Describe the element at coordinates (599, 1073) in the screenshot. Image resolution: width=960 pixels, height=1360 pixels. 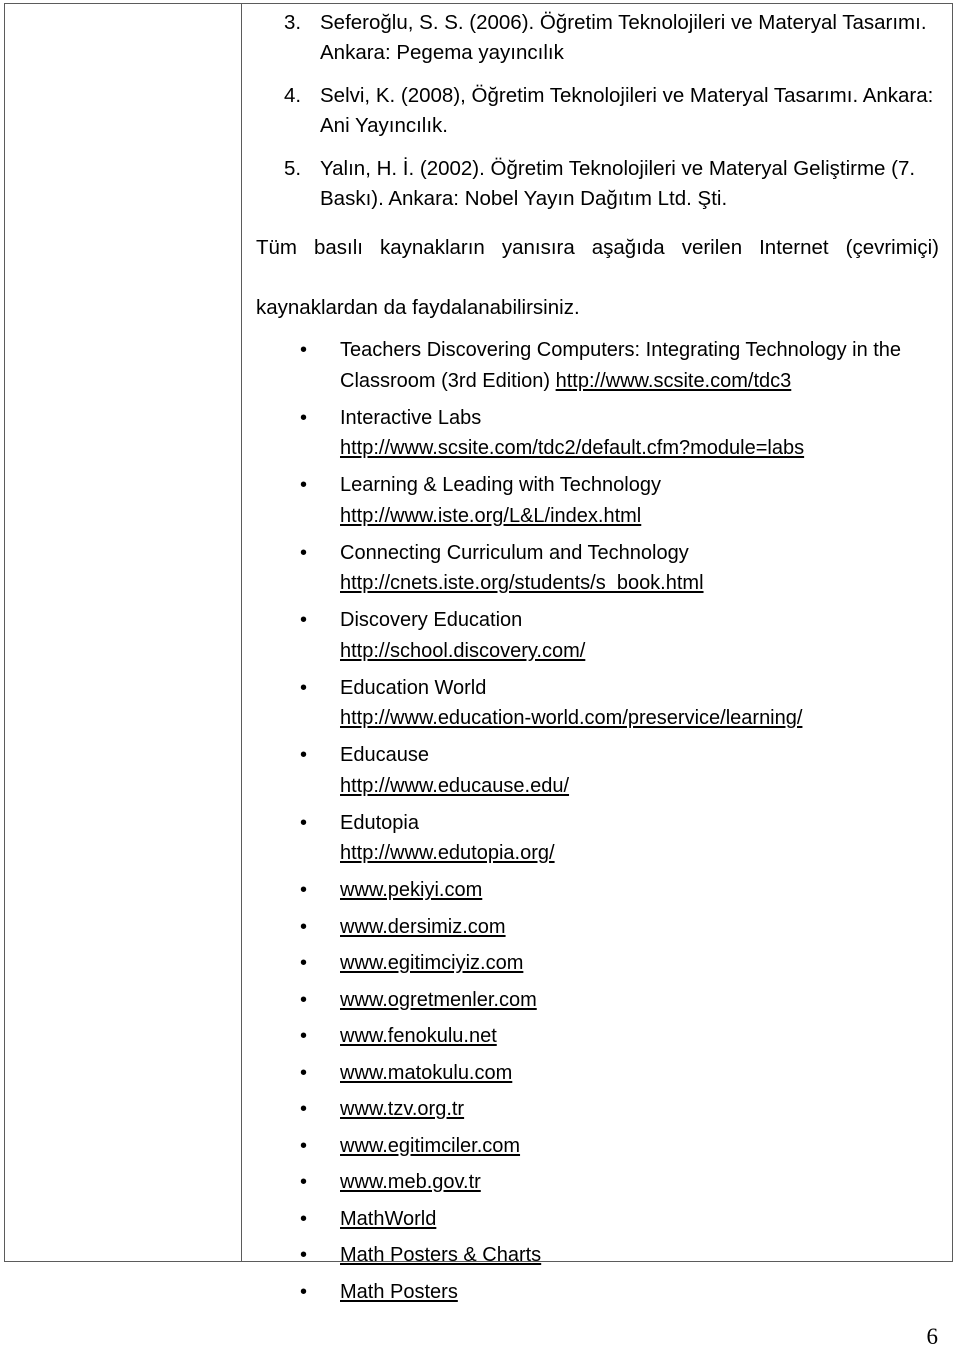
I see `list-item: • www.matokulu.com` at that location.